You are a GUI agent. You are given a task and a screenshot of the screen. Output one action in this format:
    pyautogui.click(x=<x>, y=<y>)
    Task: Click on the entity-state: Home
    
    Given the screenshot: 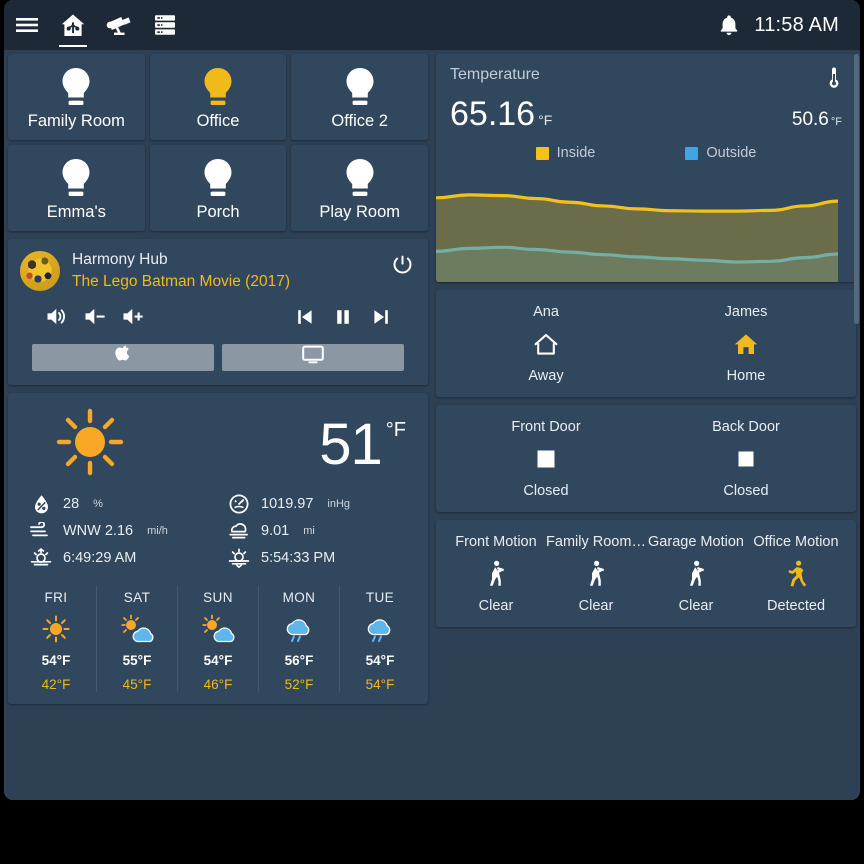 What is the action you would take?
    pyautogui.click(x=746, y=376)
    